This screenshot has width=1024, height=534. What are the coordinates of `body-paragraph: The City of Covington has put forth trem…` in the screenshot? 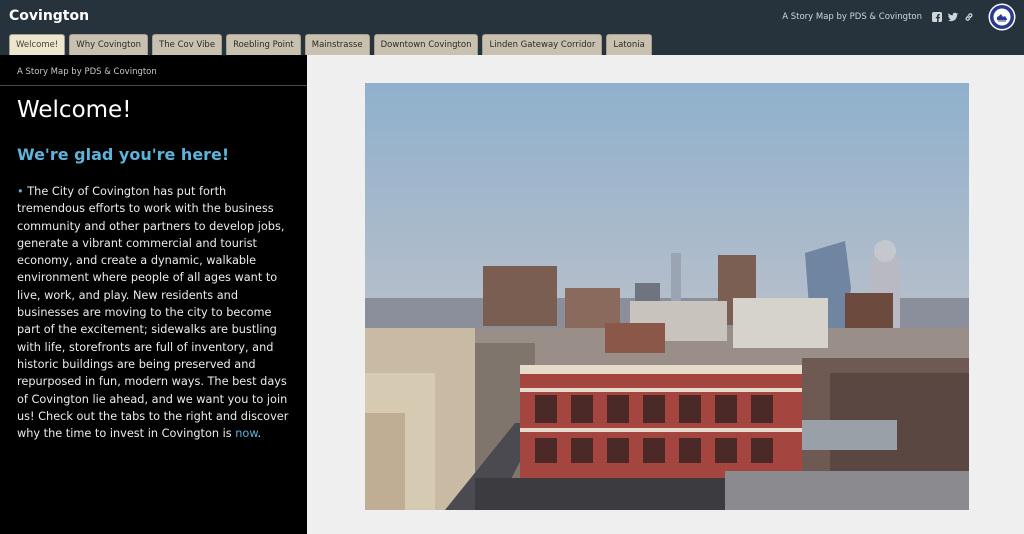 It's located at (153, 313).